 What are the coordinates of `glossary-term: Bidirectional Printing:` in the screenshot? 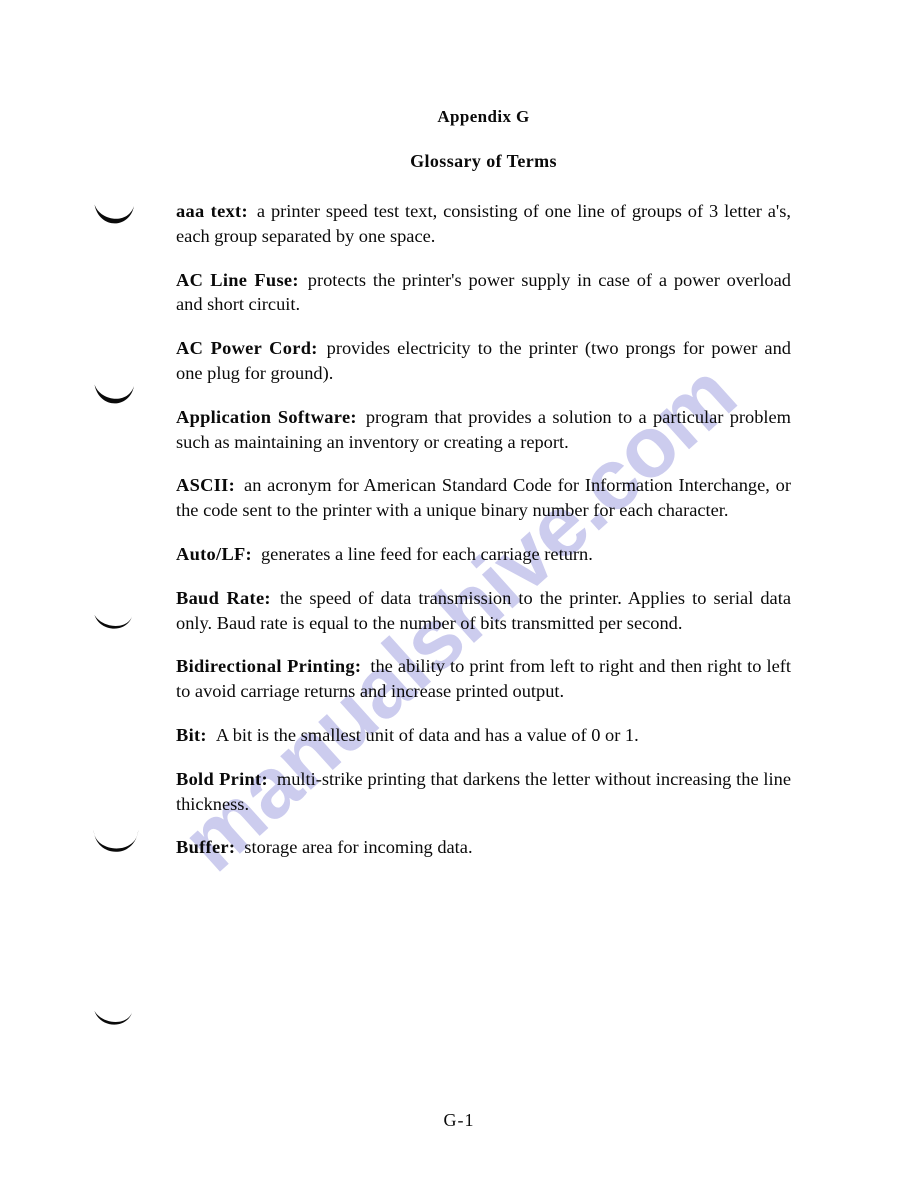 It's located at (269, 666).